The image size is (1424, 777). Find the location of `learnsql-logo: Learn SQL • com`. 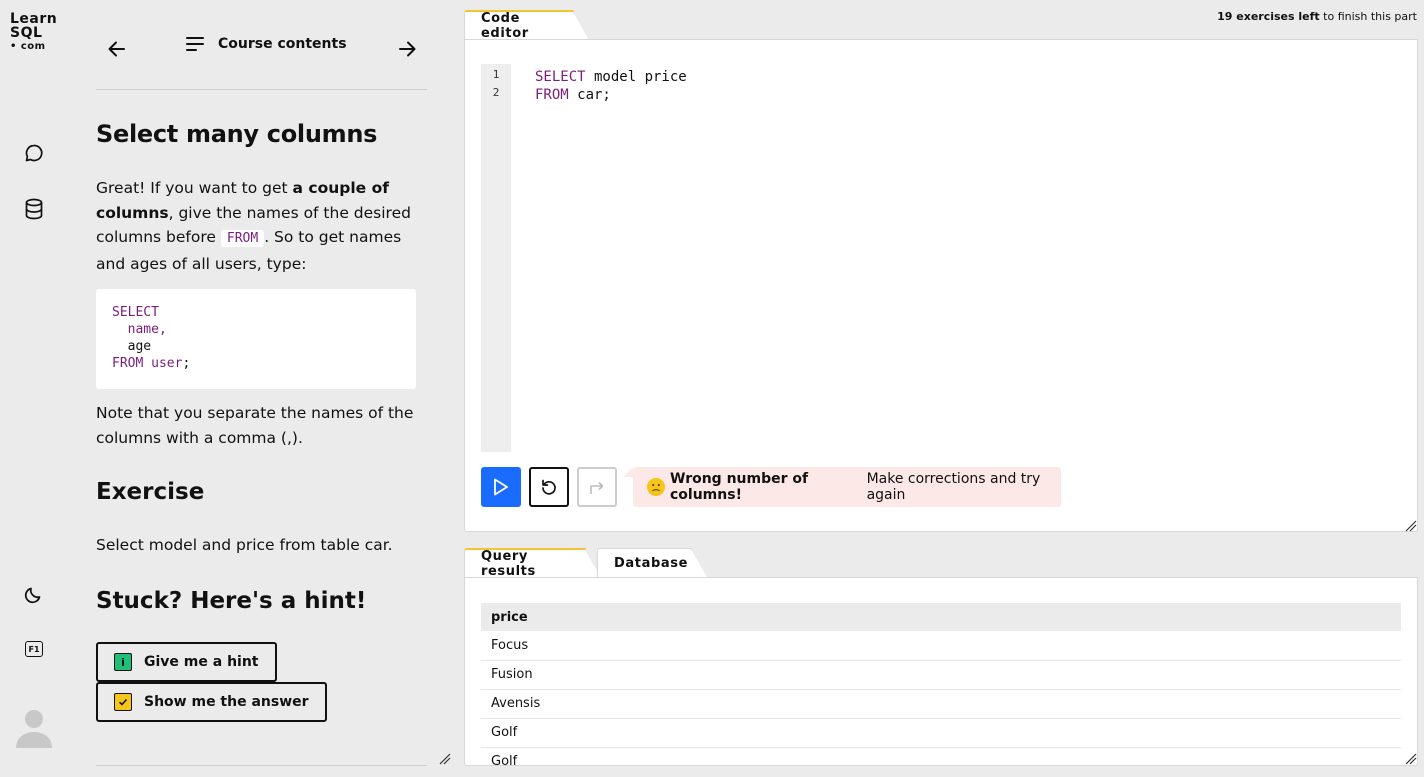

learnsql-logo: Learn SQL • com is located at coordinates (33, 33).